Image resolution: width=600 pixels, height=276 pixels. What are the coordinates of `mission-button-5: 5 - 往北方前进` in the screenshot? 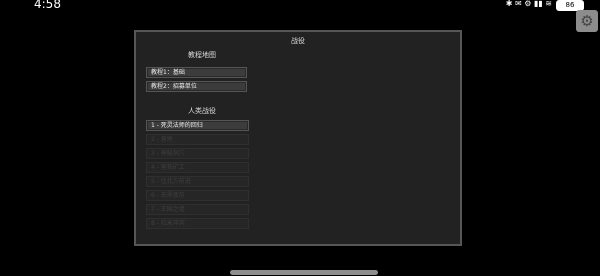 It's located at (197, 181).